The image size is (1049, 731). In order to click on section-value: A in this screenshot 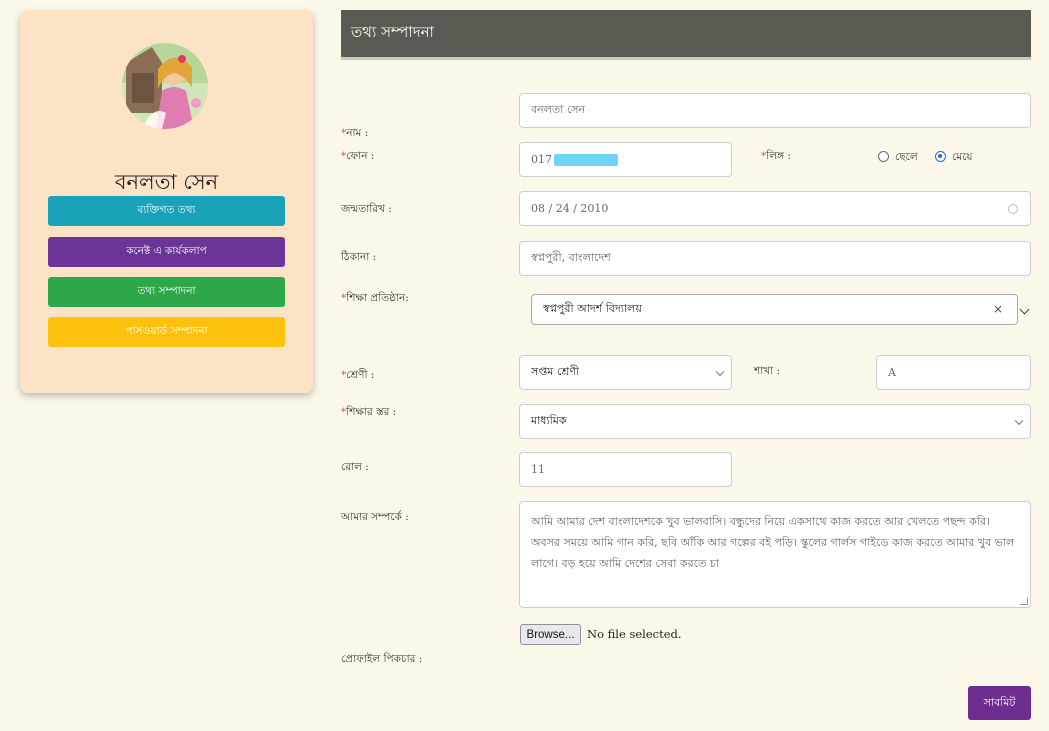, I will do `click(892, 372)`.